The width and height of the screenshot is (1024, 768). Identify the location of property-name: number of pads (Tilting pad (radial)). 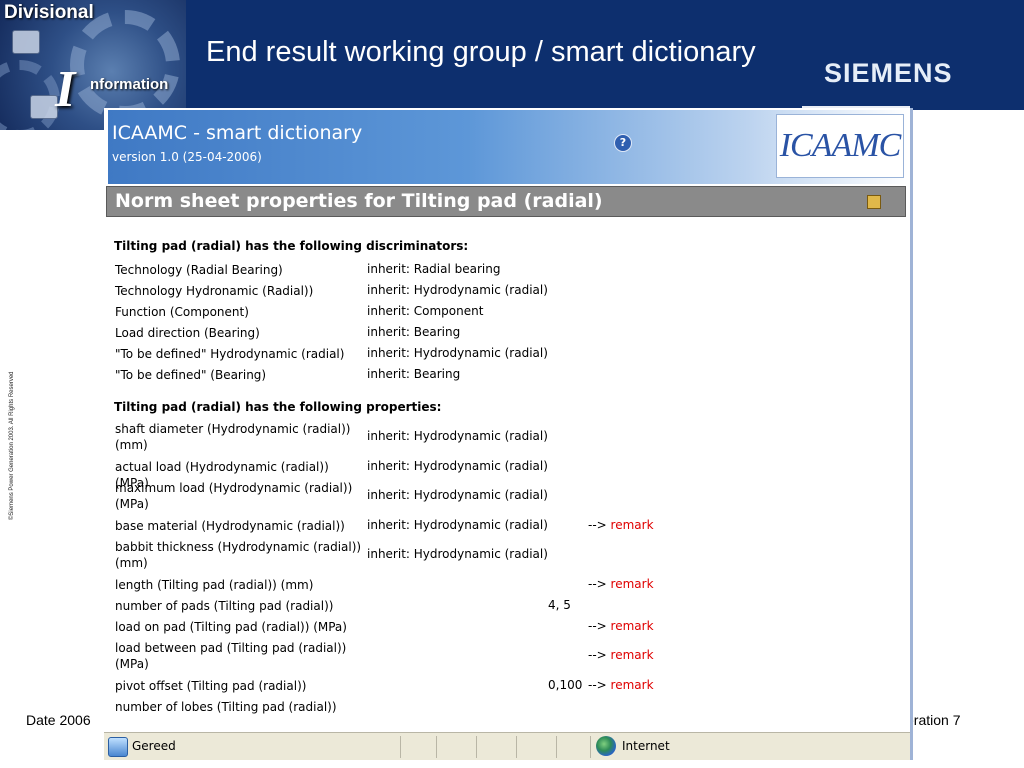
(224, 606).